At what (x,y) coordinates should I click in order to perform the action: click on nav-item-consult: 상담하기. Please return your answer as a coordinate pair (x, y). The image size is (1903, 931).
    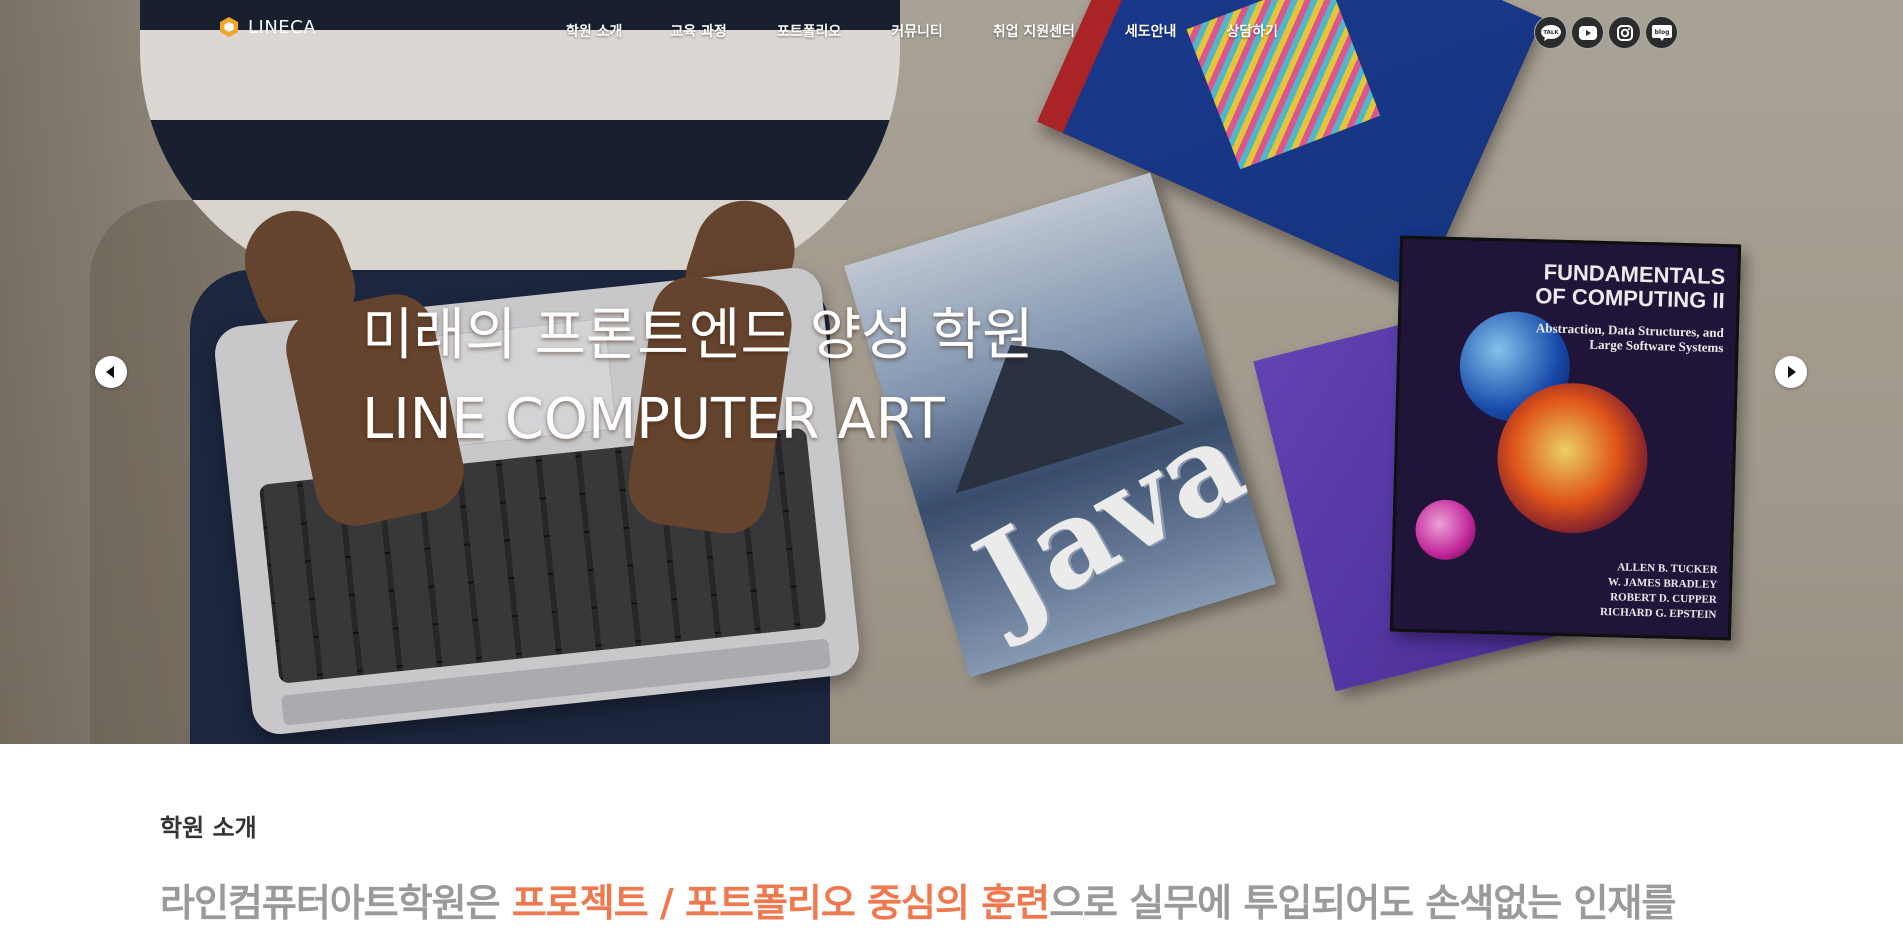
    Looking at the image, I should click on (1252, 31).